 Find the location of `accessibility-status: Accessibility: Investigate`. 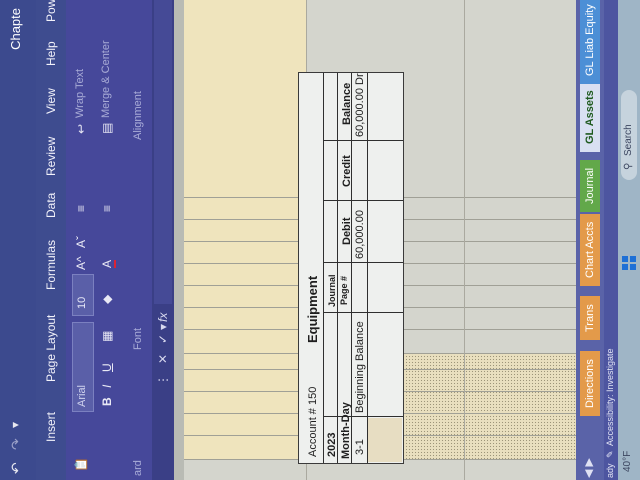

accessibility-status: Accessibility: Investigate is located at coordinates (610, 397).